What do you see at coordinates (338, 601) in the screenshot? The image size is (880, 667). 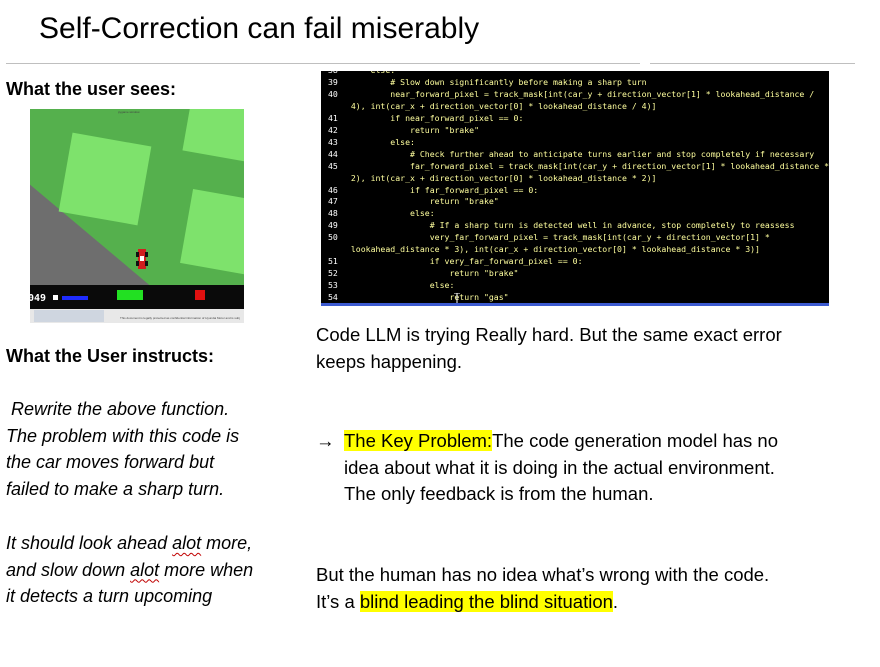 I see `blind-span: It’s a` at bounding box center [338, 601].